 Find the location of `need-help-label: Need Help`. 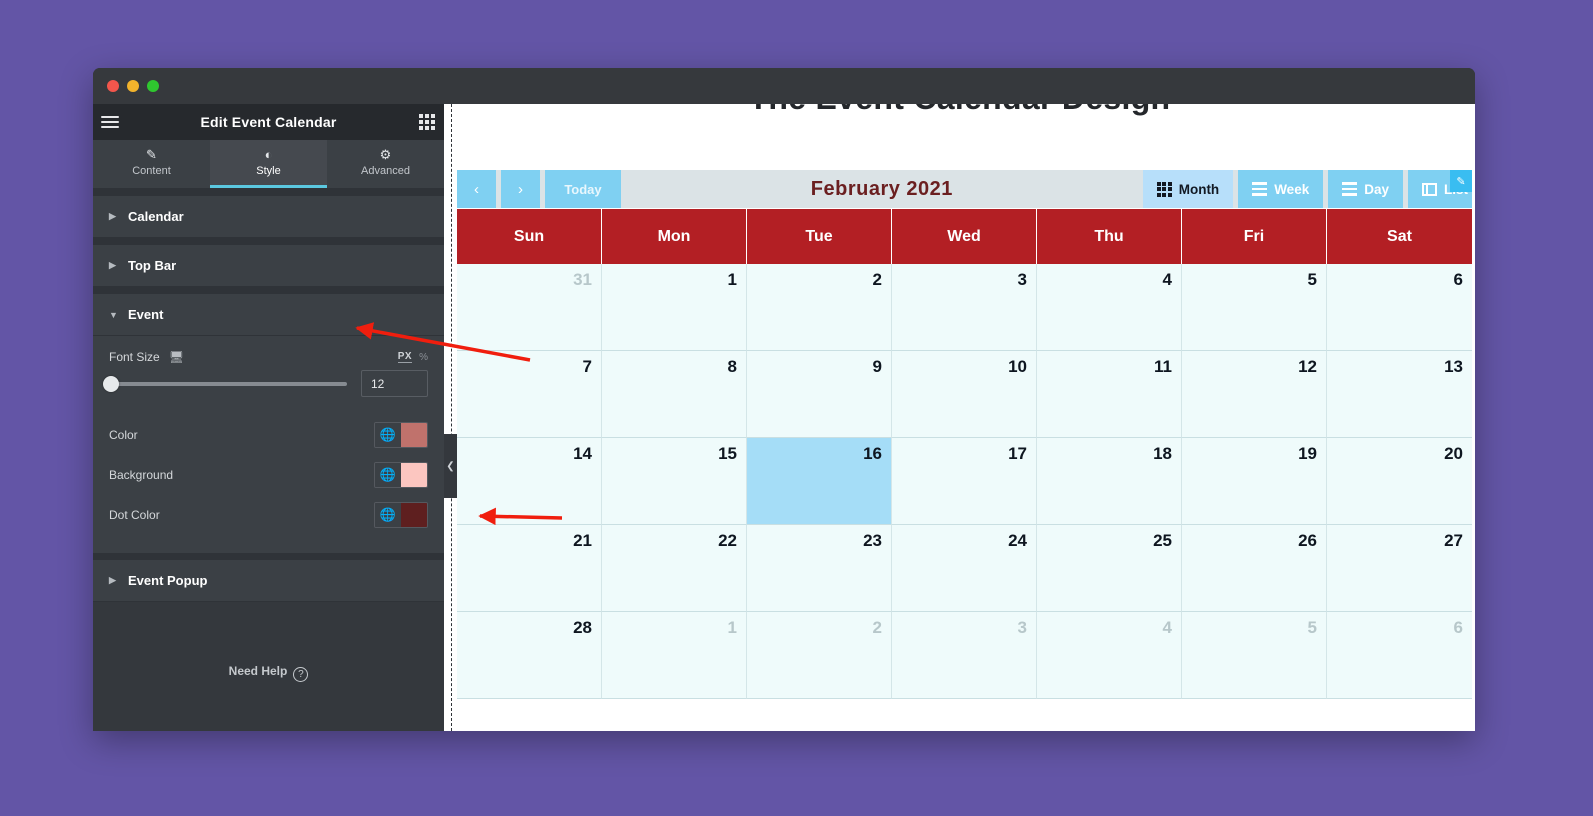

need-help-label: Need Help is located at coordinates (258, 671).